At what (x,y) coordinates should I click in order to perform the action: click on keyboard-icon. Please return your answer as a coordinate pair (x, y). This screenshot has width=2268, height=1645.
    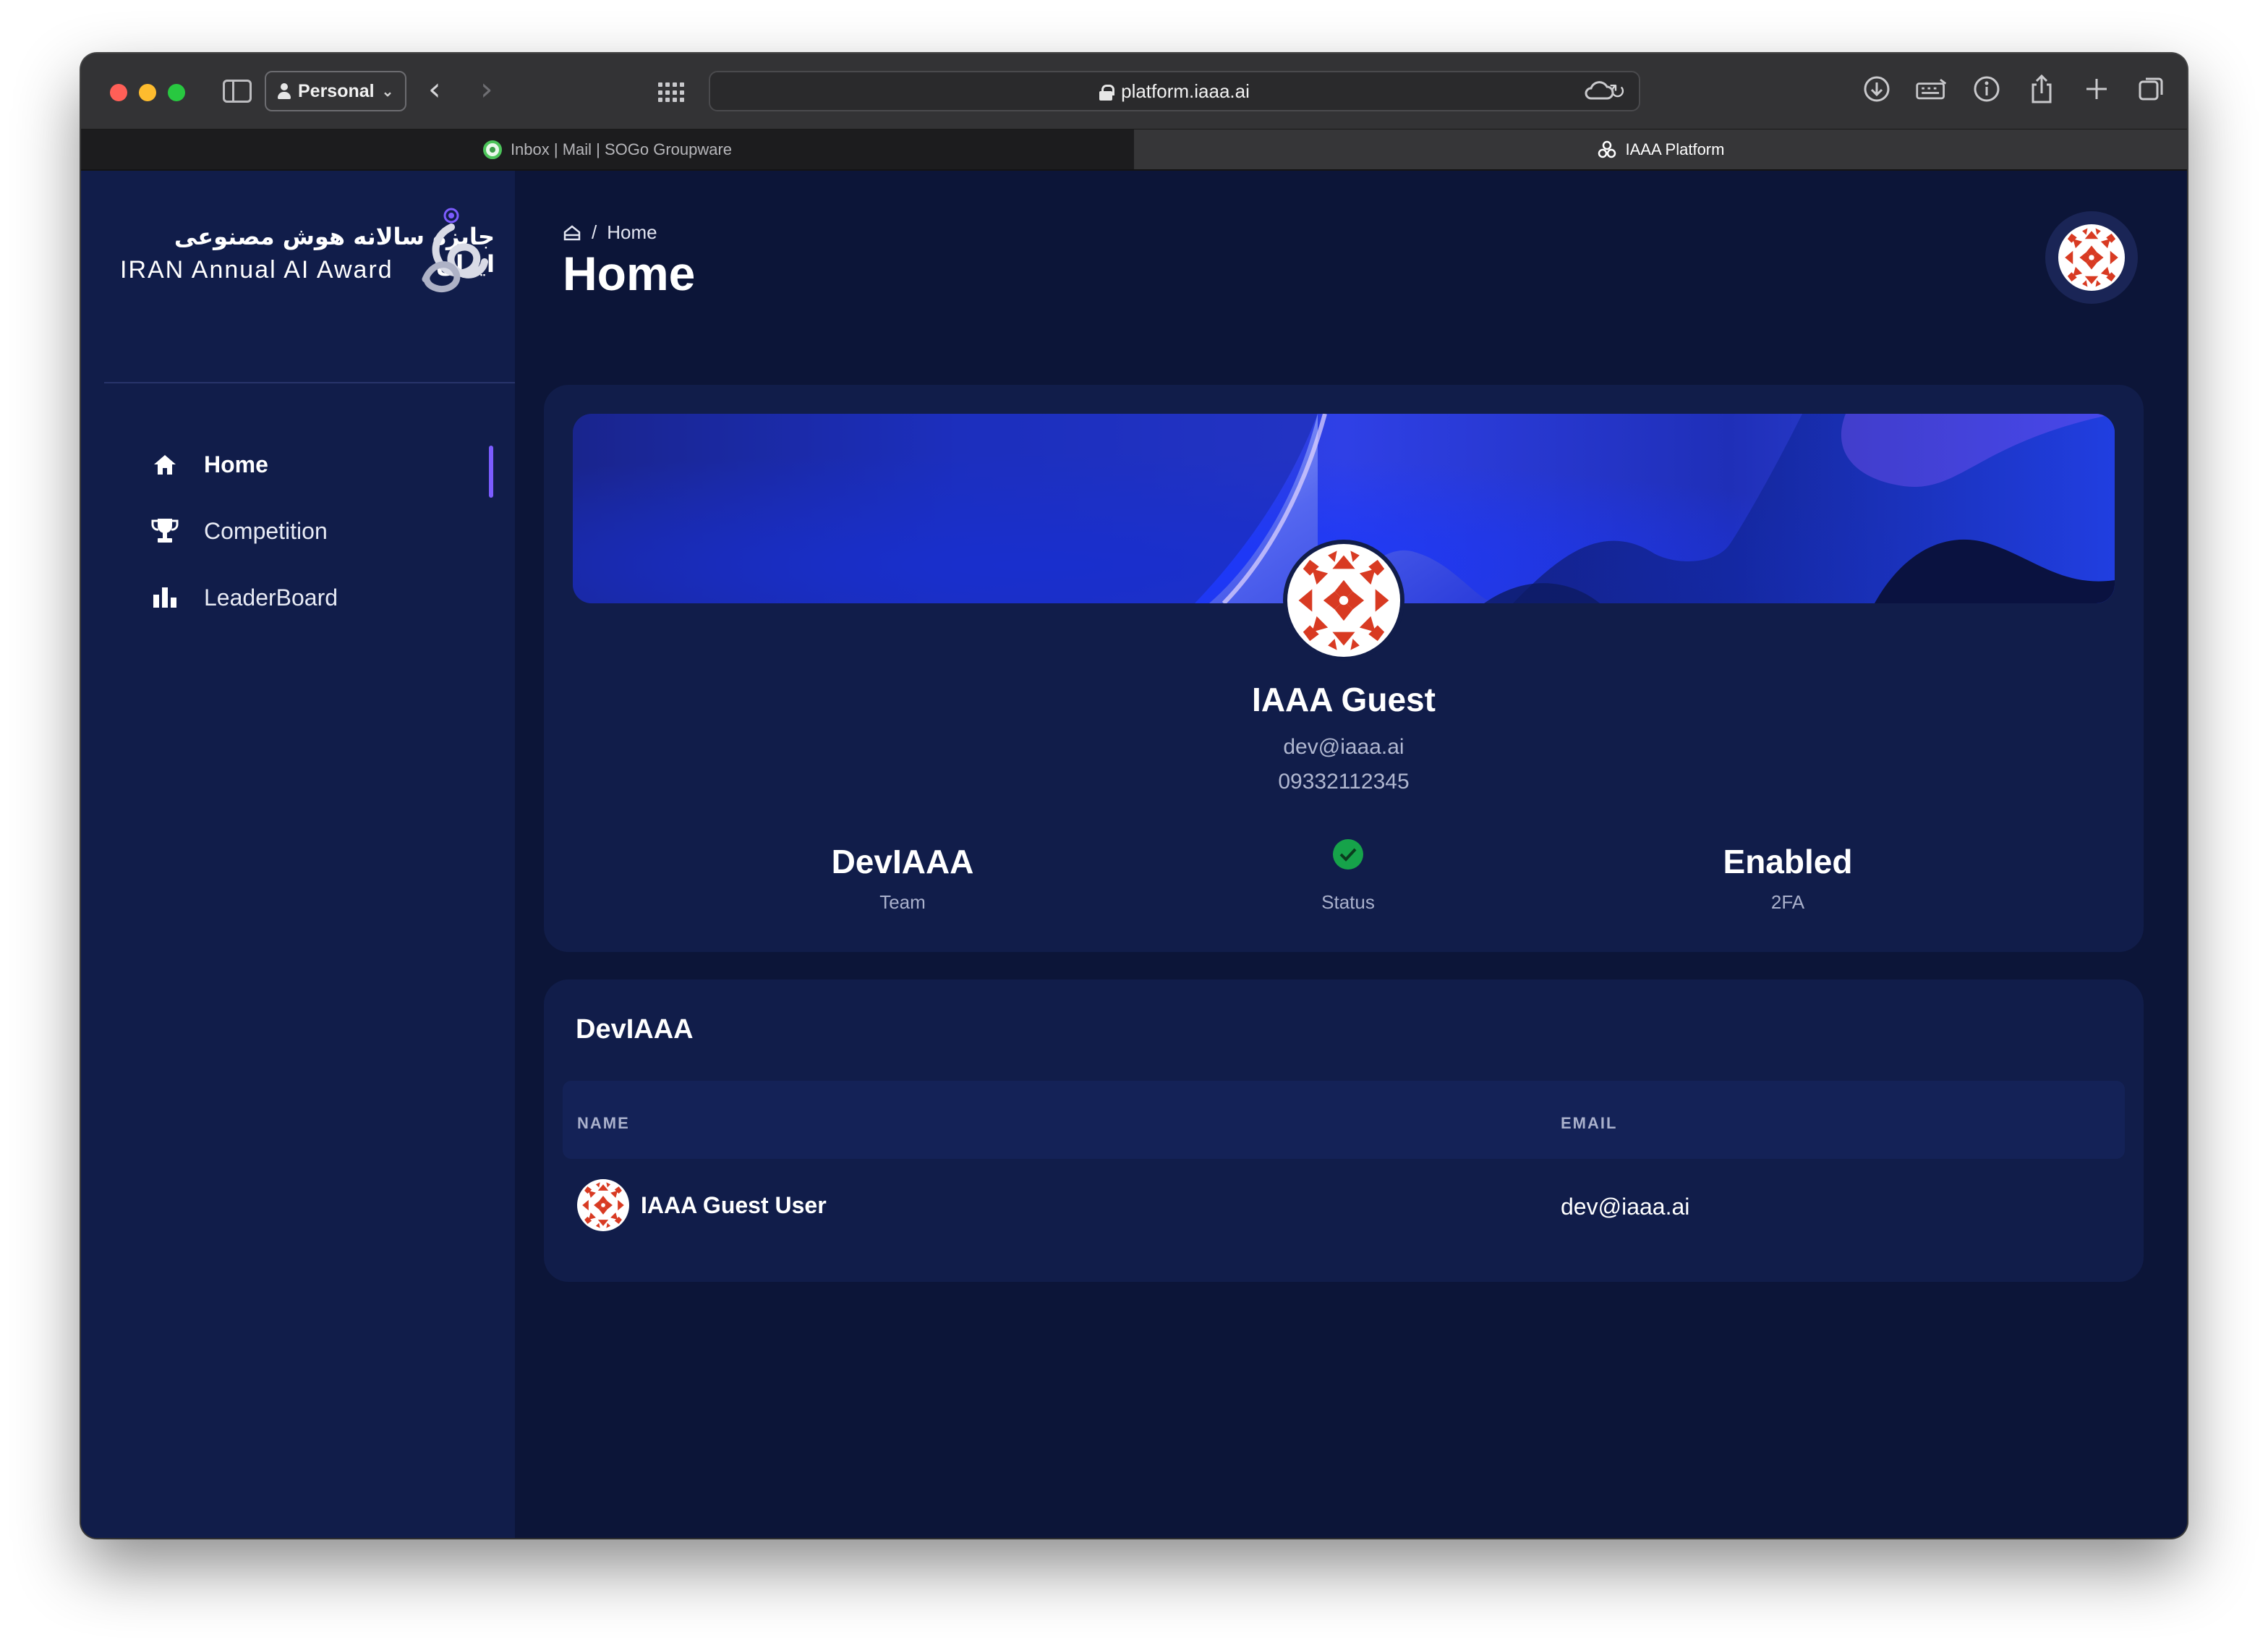
    Looking at the image, I should click on (1931, 89).